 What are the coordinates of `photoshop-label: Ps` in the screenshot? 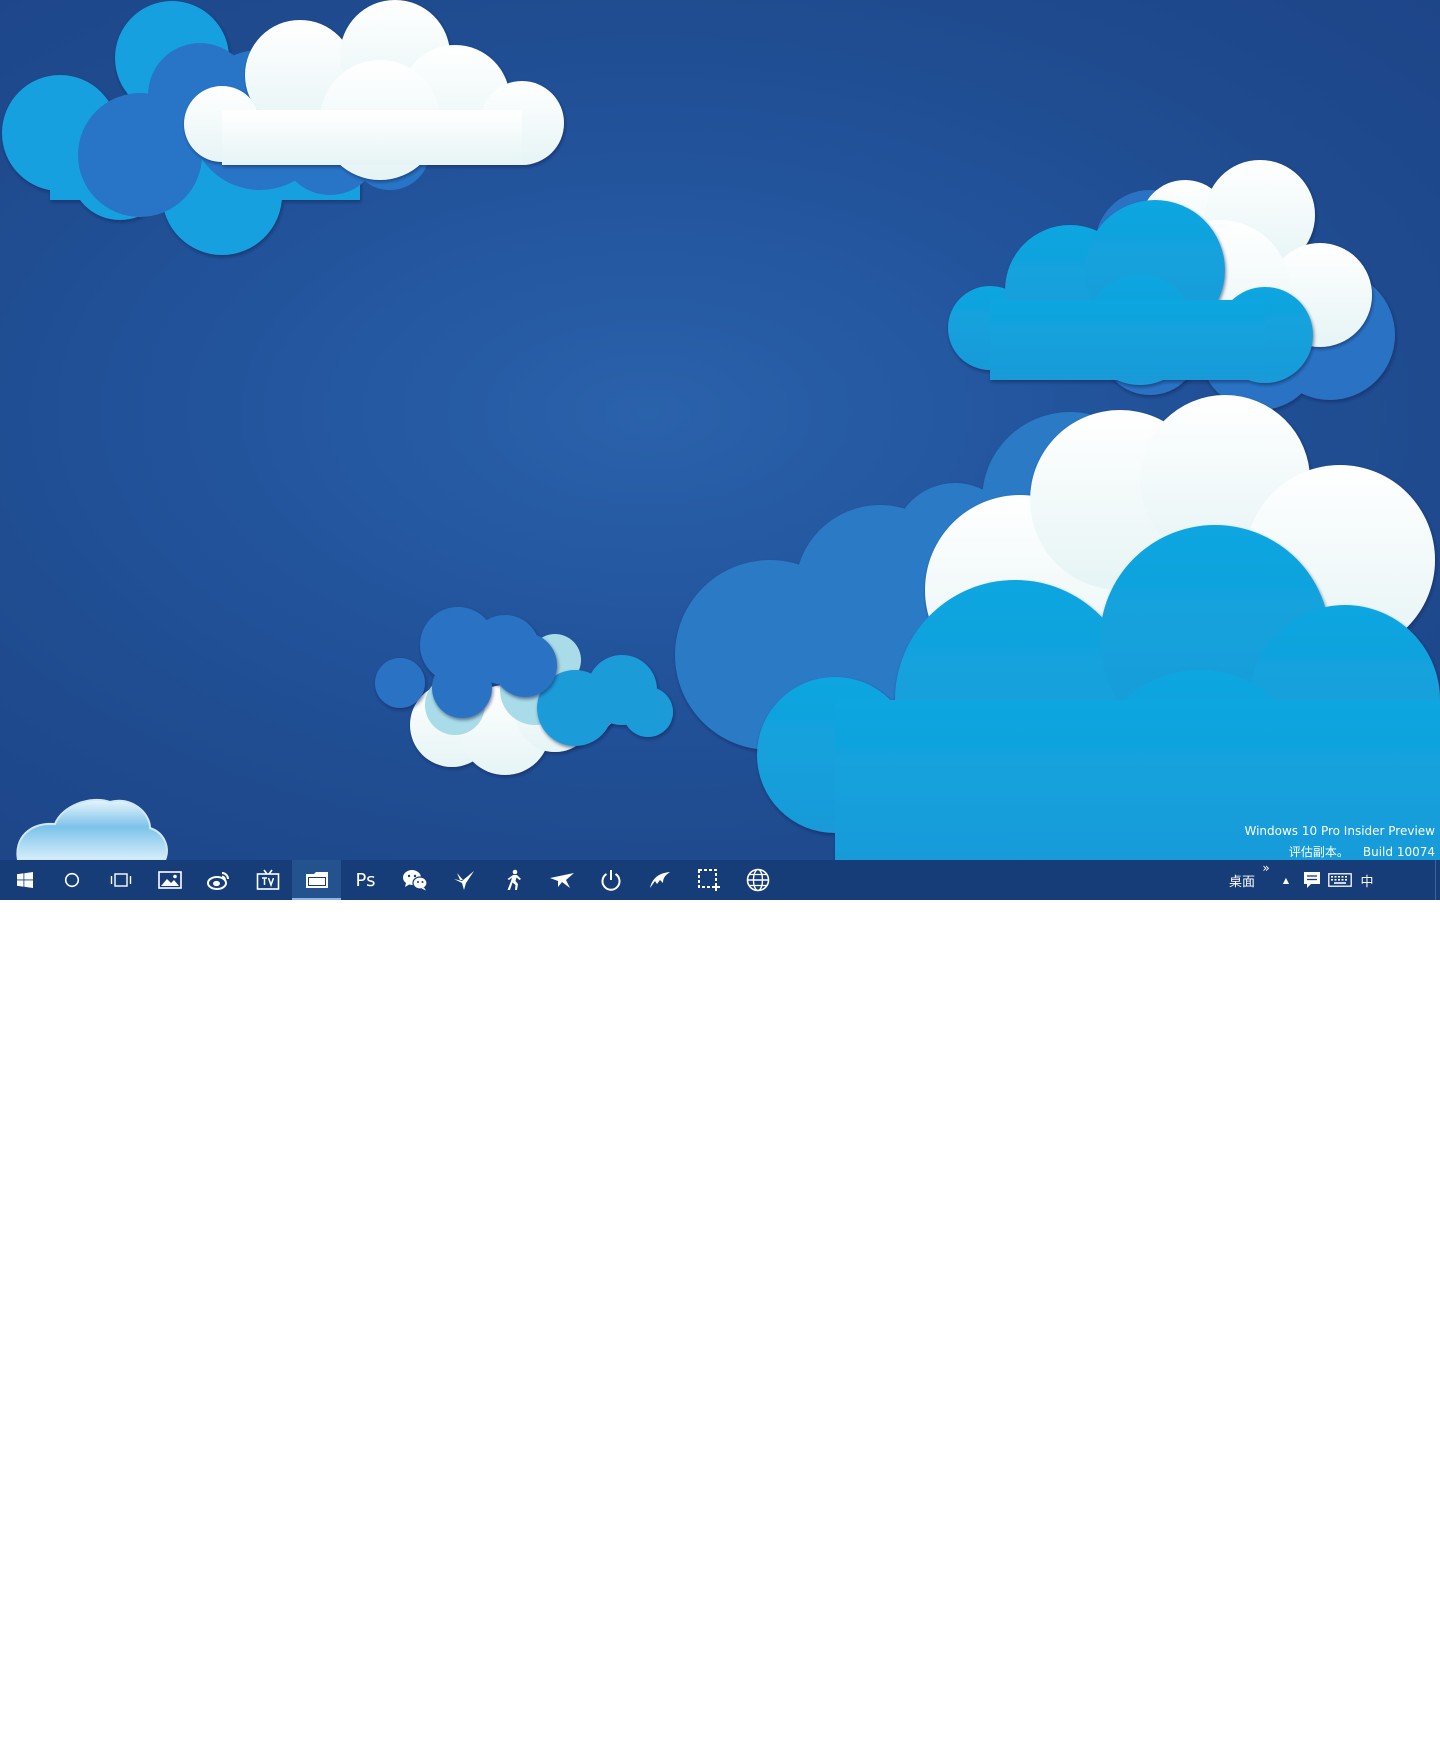 It's located at (365, 880).